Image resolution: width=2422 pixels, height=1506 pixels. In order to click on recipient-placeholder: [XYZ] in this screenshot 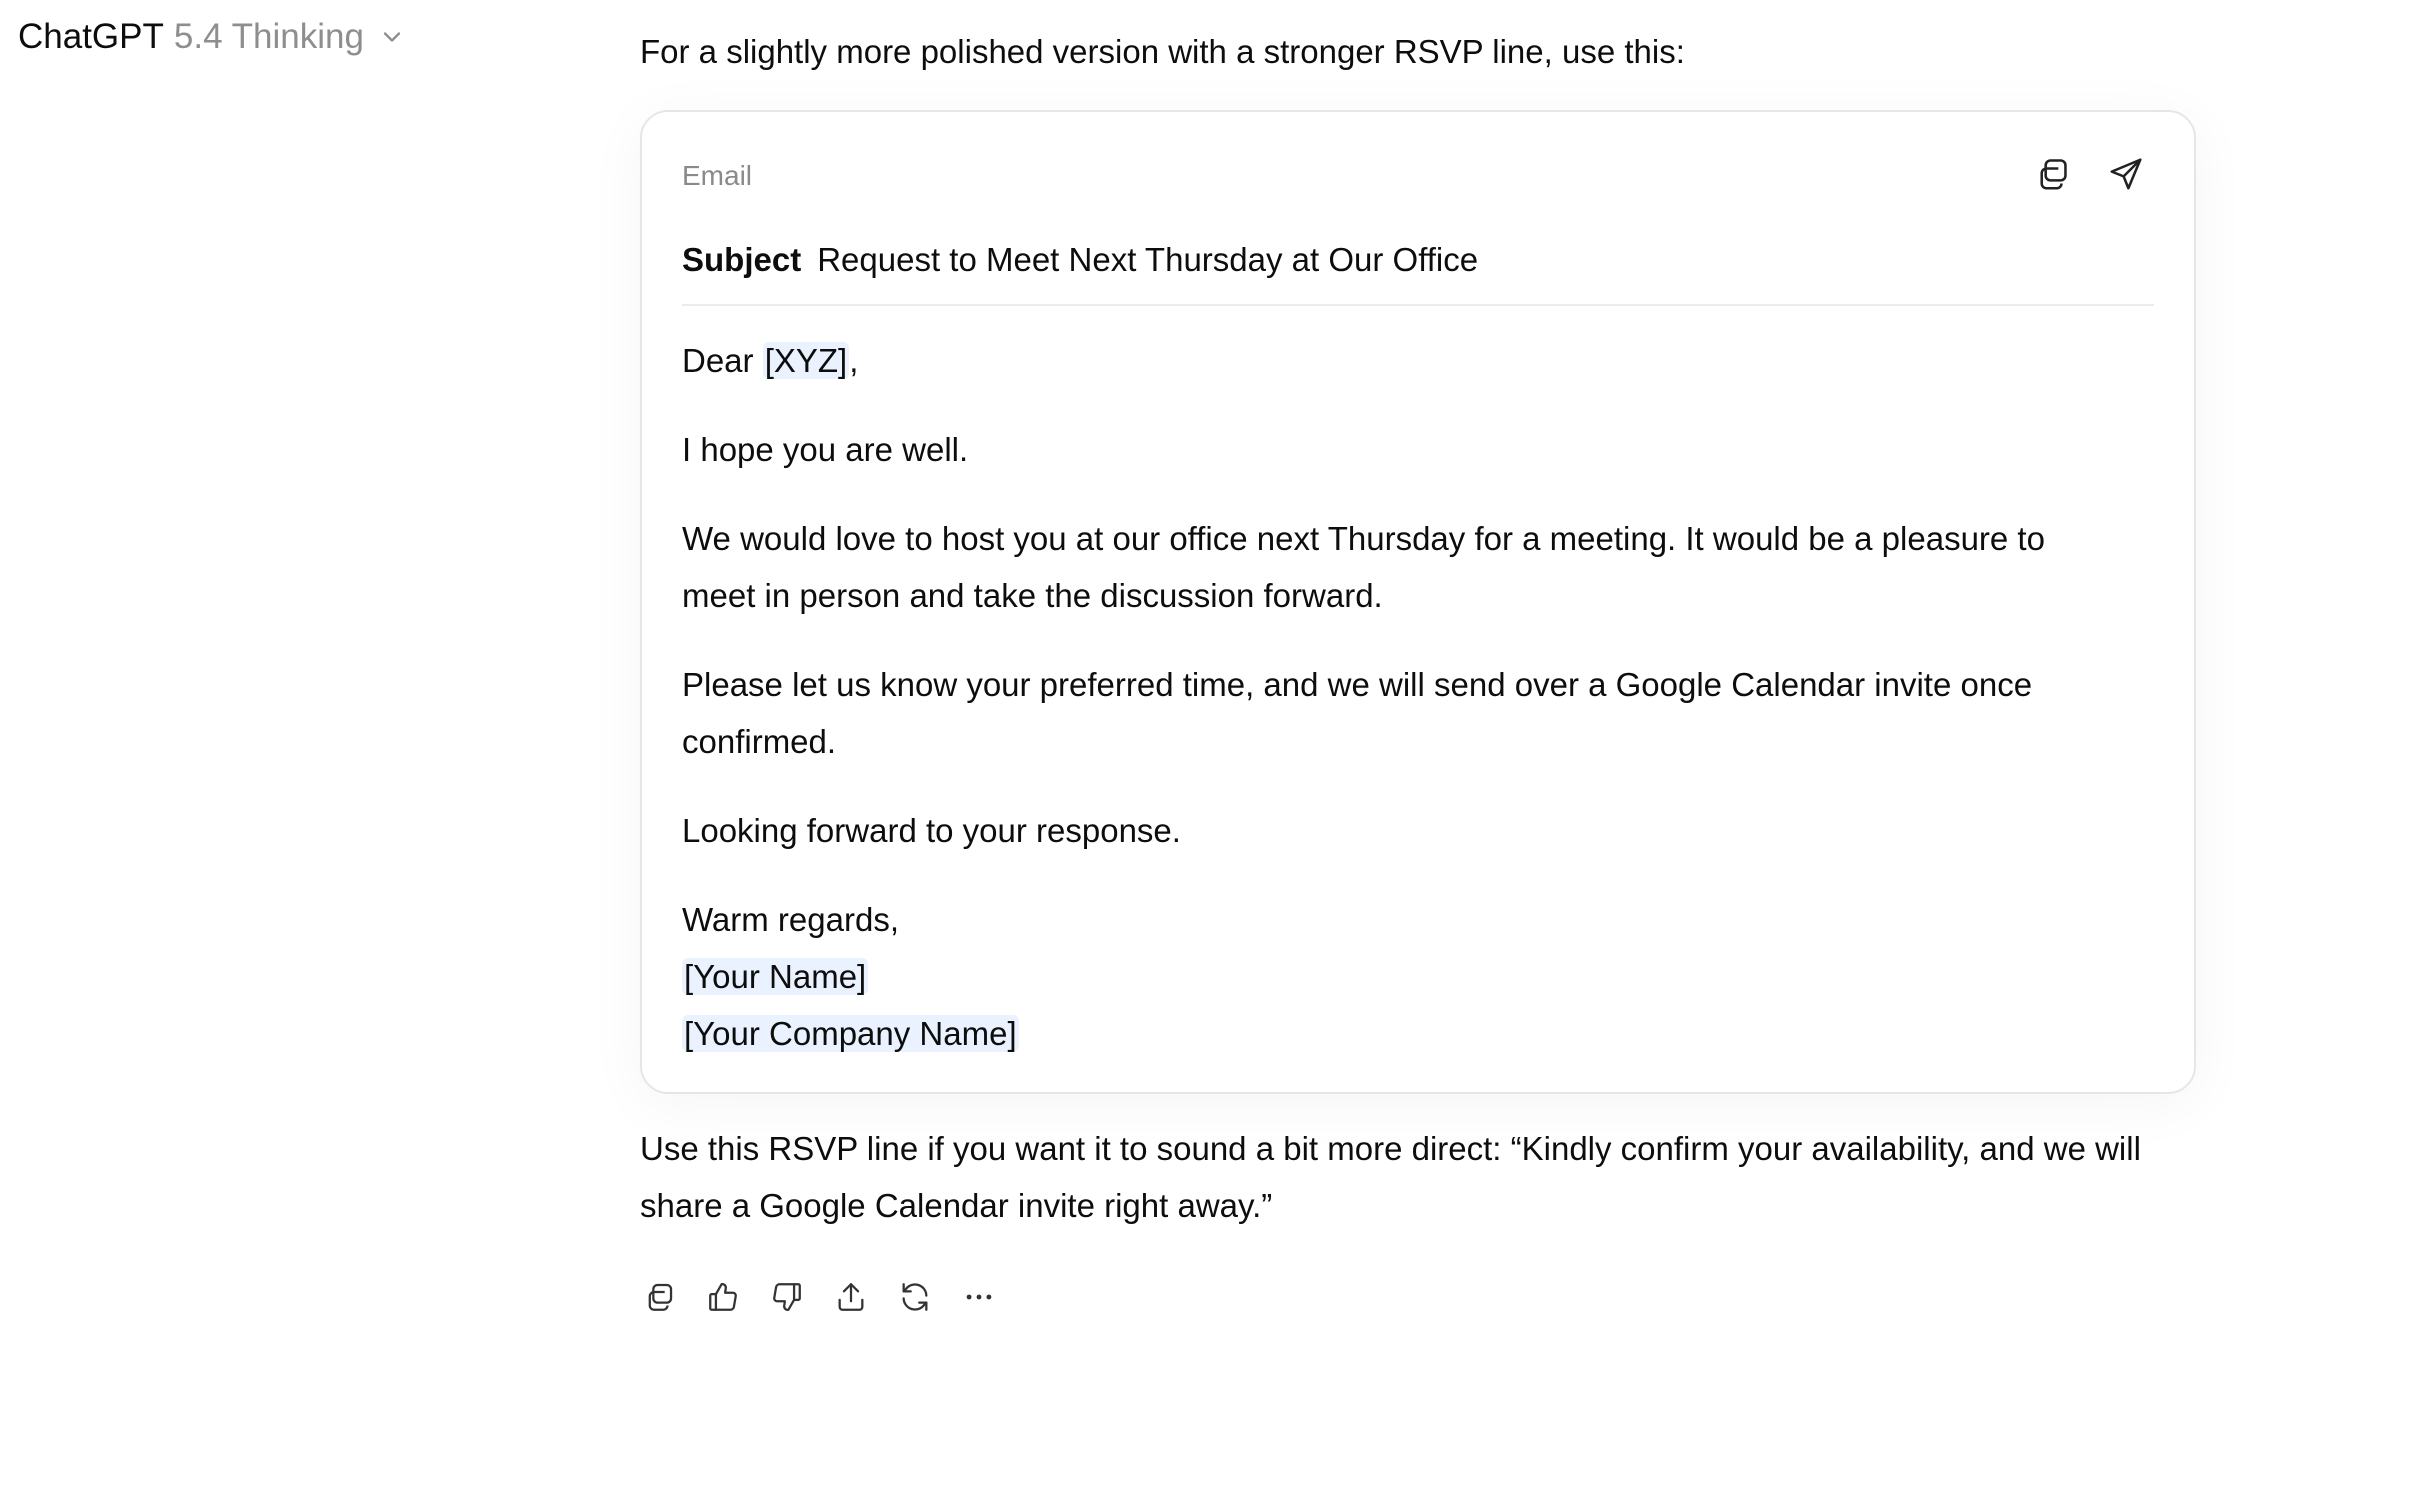, I will do `click(806, 360)`.